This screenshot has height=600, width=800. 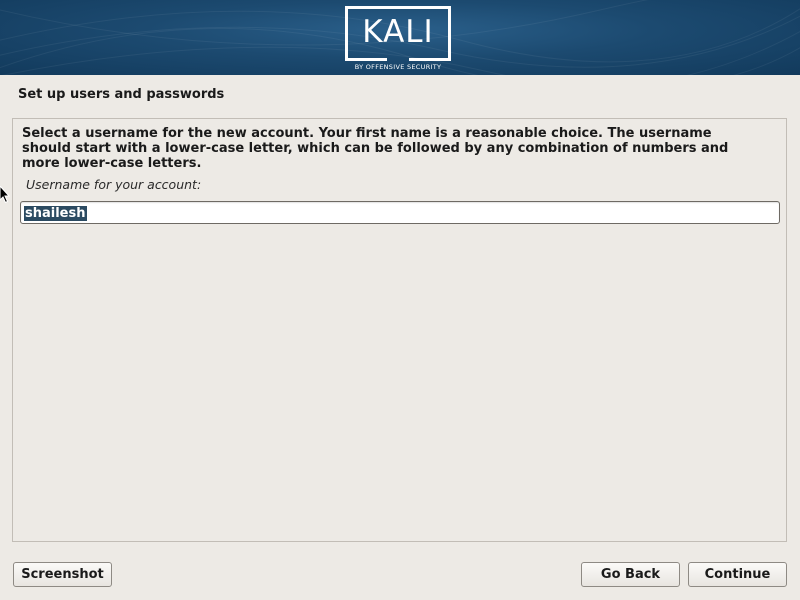 I want to click on username-field-label: Username for your account:, so click(x=114, y=184).